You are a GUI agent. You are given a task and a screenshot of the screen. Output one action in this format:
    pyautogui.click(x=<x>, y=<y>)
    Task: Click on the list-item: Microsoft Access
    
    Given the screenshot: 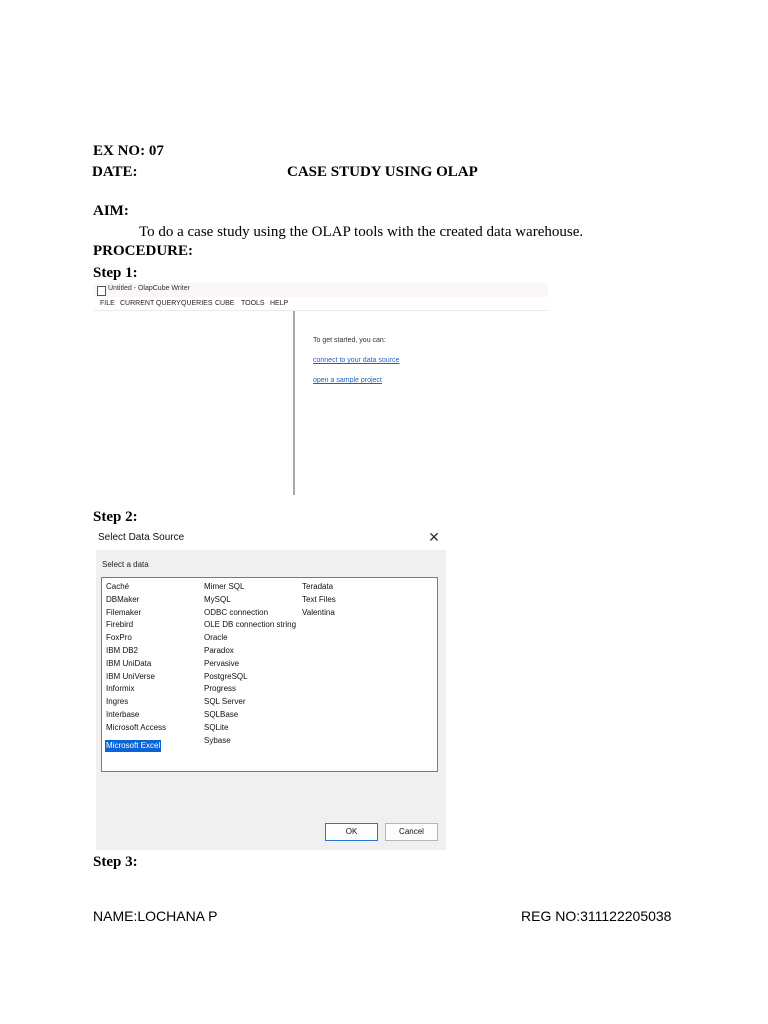 What is the action you would take?
    pyautogui.click(x=136, y=728)
    